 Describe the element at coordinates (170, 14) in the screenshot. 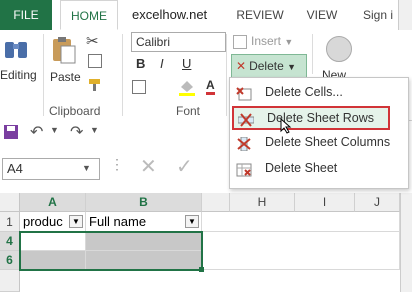

I see `document-title: excelhow.net` at that location.